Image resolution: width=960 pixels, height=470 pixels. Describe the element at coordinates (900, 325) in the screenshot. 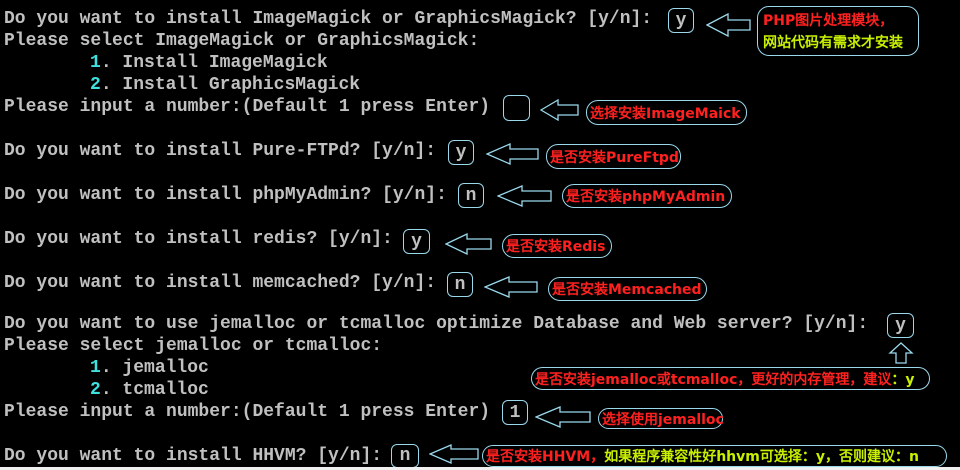

I see `answer-jemalloc: y` at that location.